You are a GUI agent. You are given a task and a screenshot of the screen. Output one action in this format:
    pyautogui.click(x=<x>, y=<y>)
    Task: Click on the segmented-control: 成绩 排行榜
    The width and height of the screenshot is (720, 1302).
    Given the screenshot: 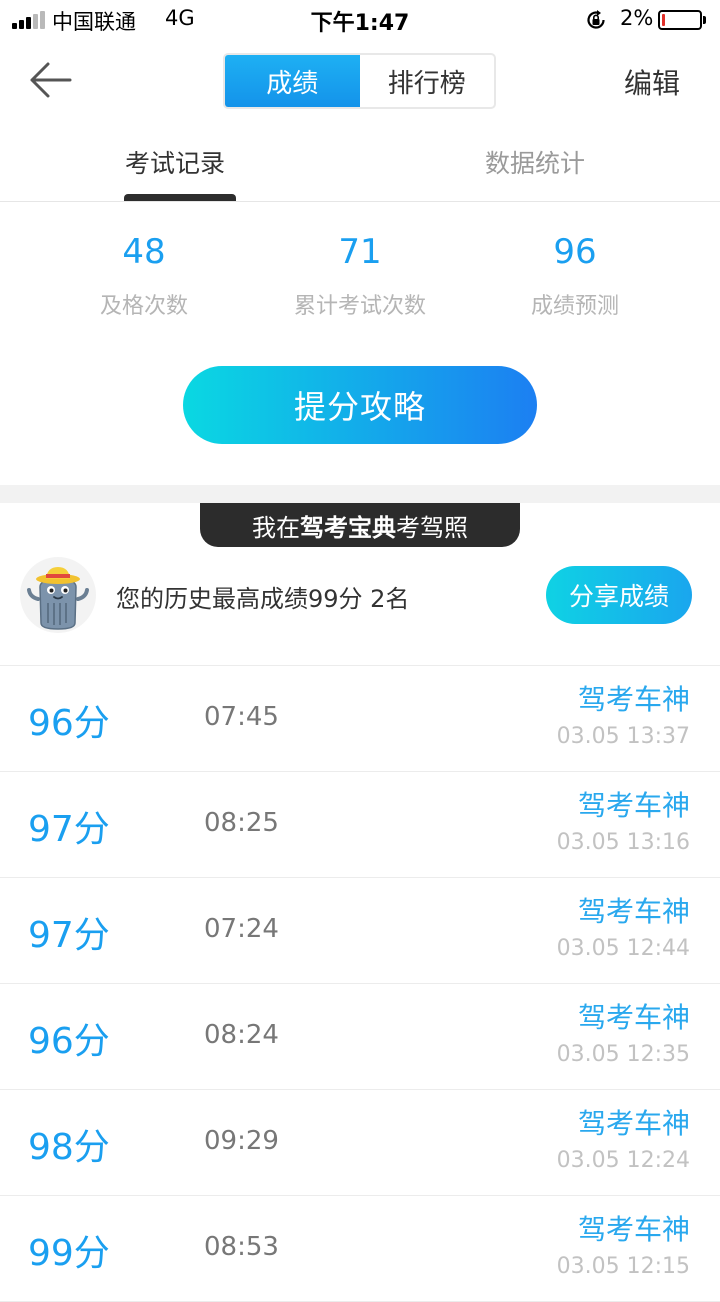 What is the action you would take?
    pyautogui.click(x=359, y=81)
    